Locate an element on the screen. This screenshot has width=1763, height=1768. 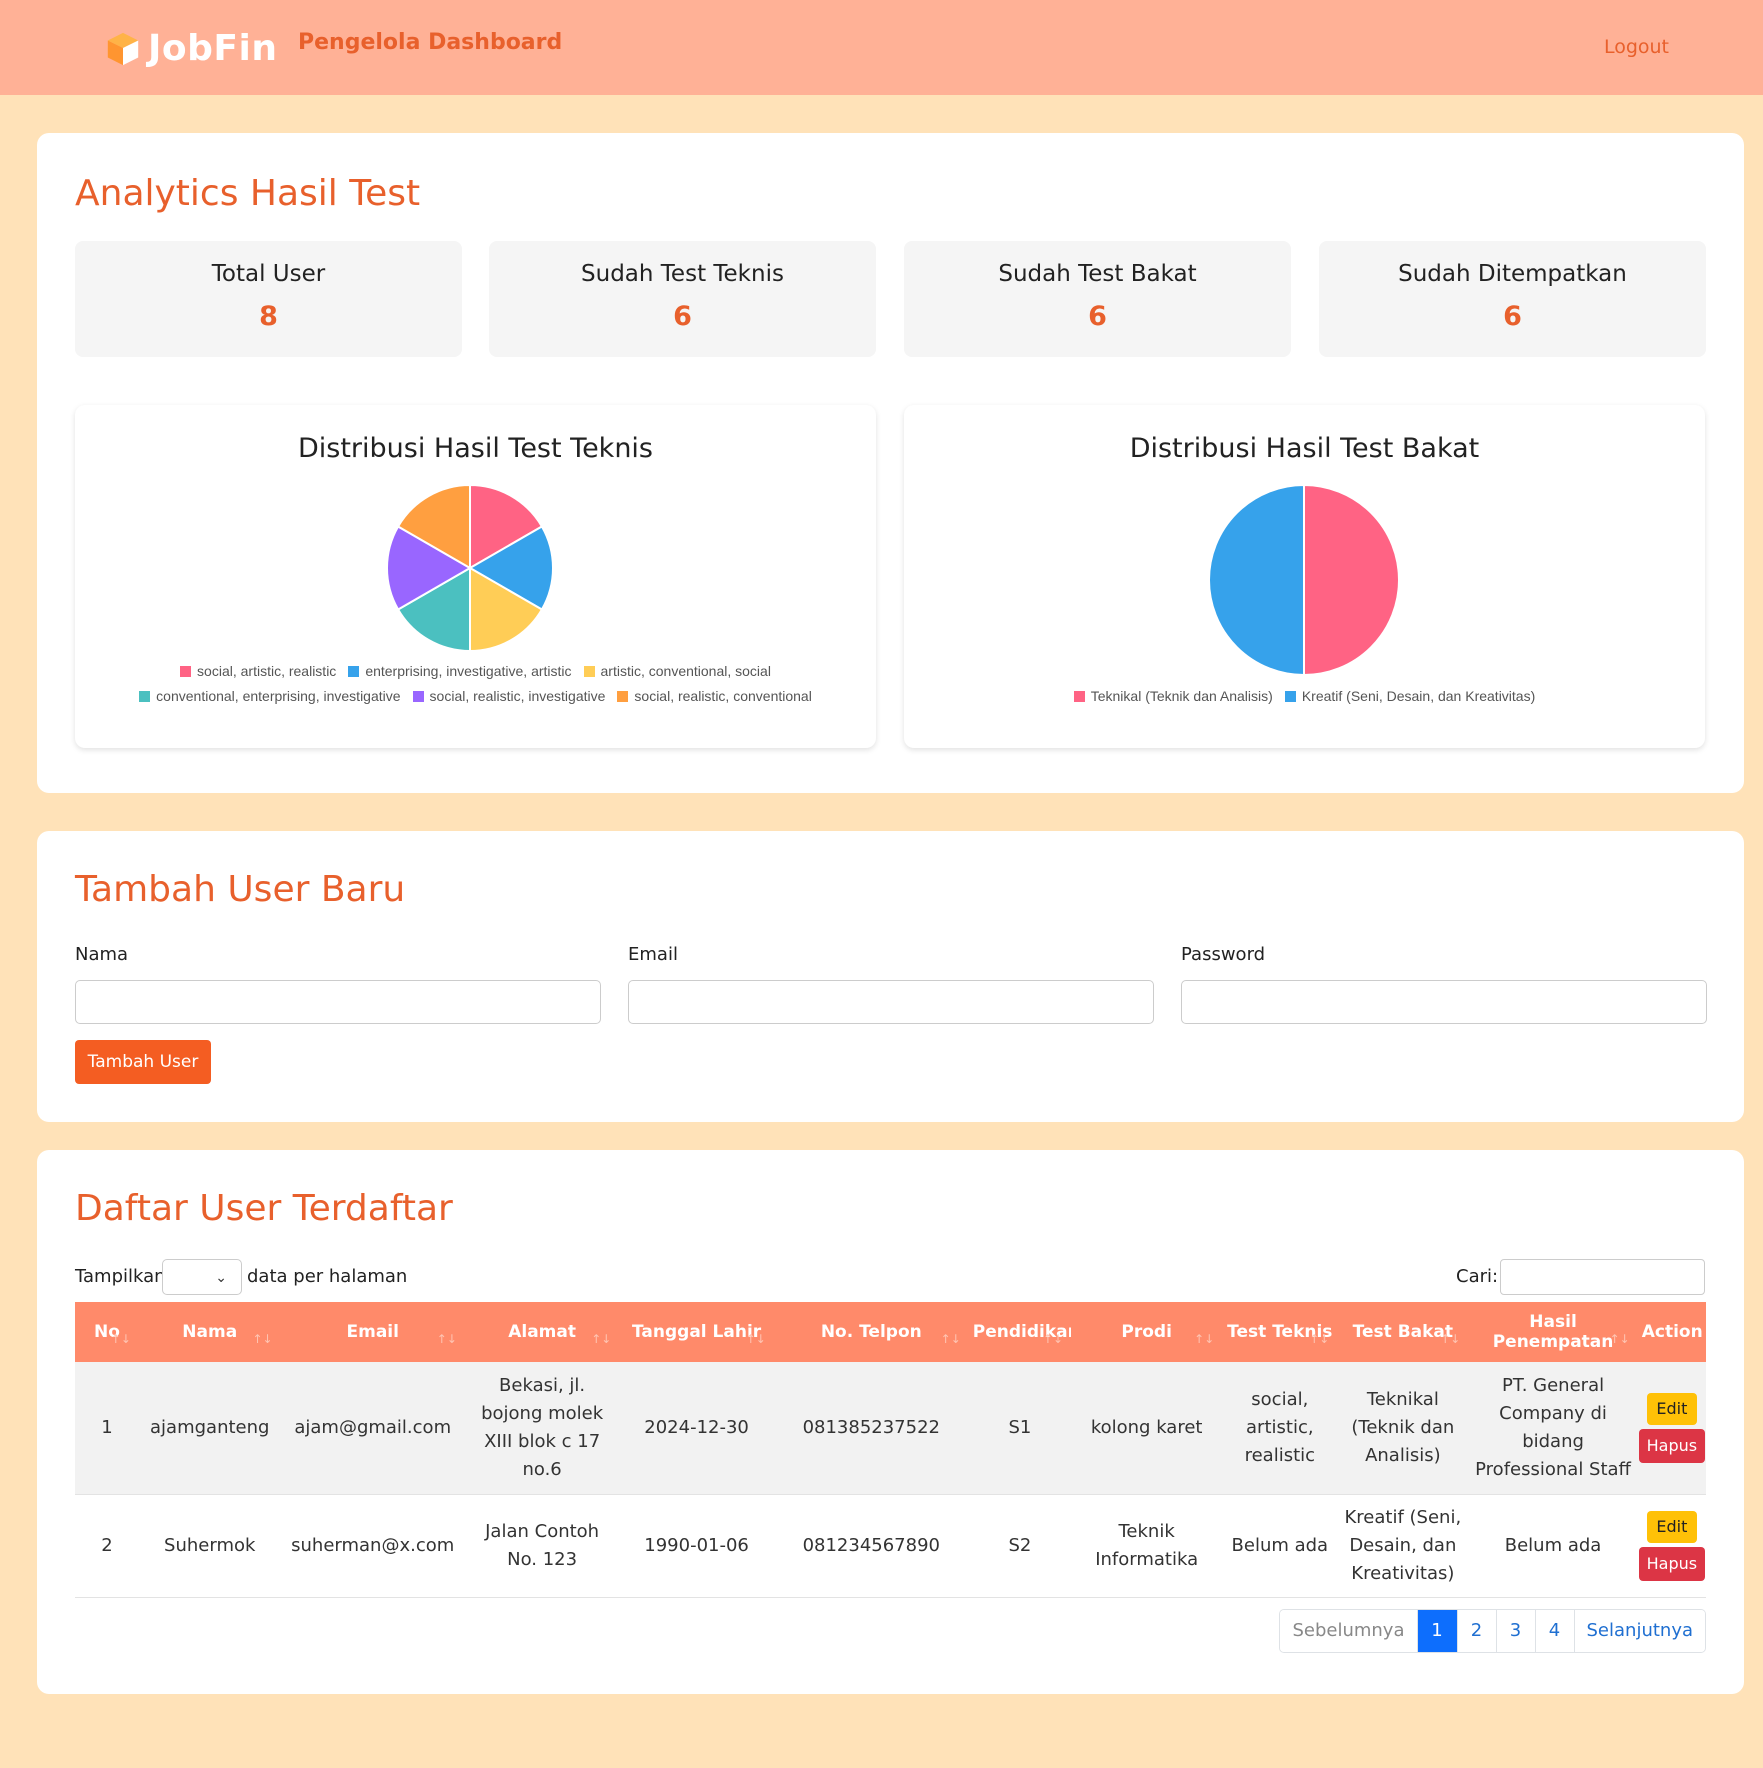
legend-label: enterprising, investigative, artistic is located at coordinates (468, 671).